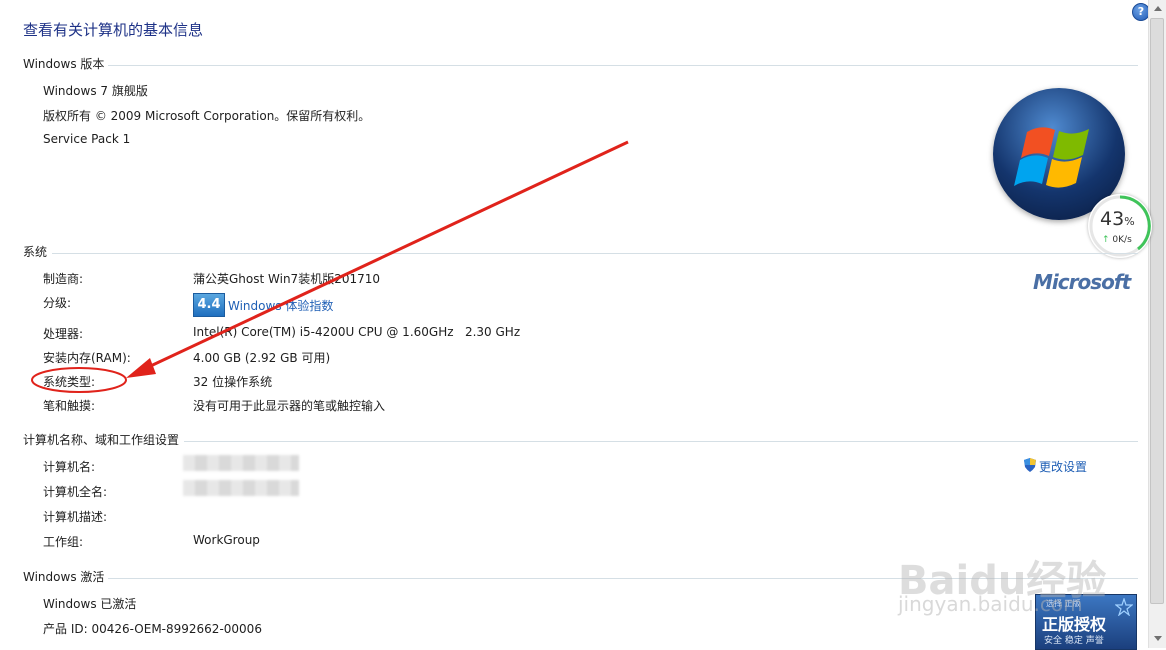  What do you see at coordinates (385, 256) in the screenshot?
I see `annotation-arrow-line` at bounding box center [385, 256].